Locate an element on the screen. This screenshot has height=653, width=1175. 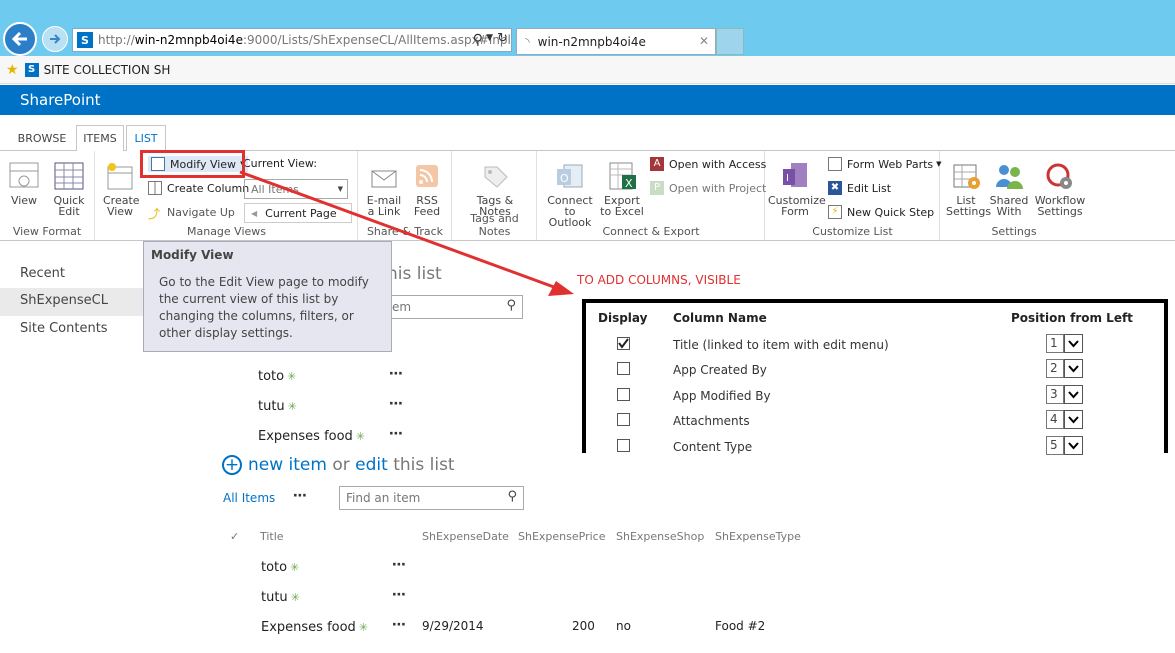
row-title: tutu is located at coordinates (274, 597).